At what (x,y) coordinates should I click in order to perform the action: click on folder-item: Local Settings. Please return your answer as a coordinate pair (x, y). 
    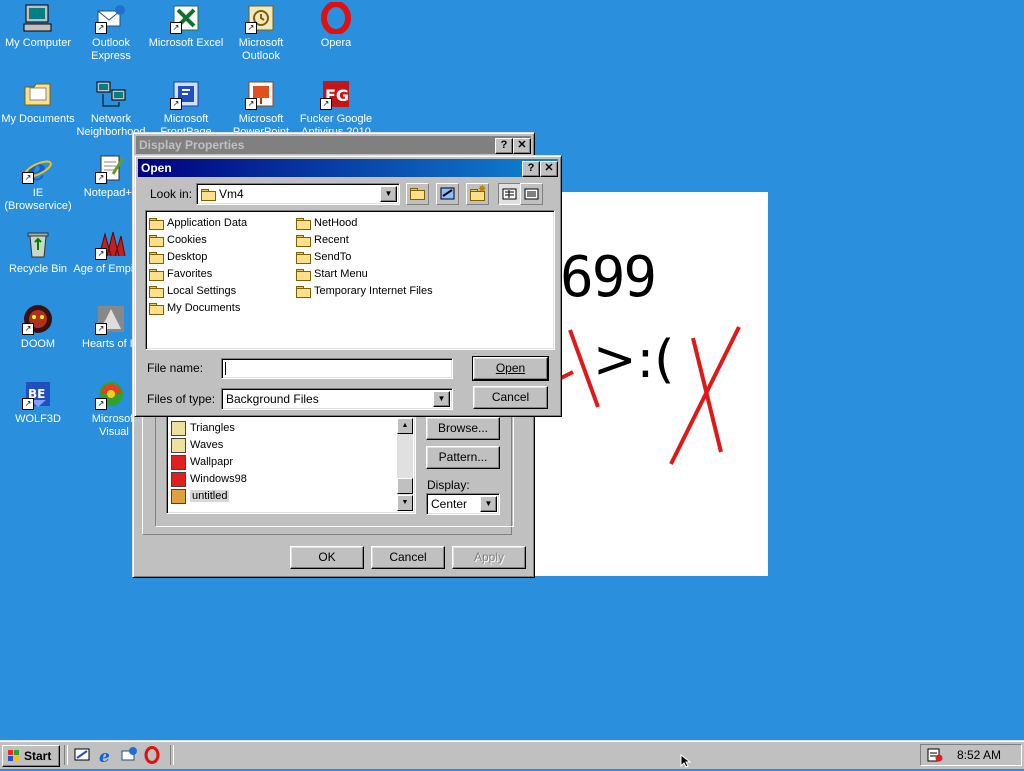
    Looking at the image, I should click on (192, 291).